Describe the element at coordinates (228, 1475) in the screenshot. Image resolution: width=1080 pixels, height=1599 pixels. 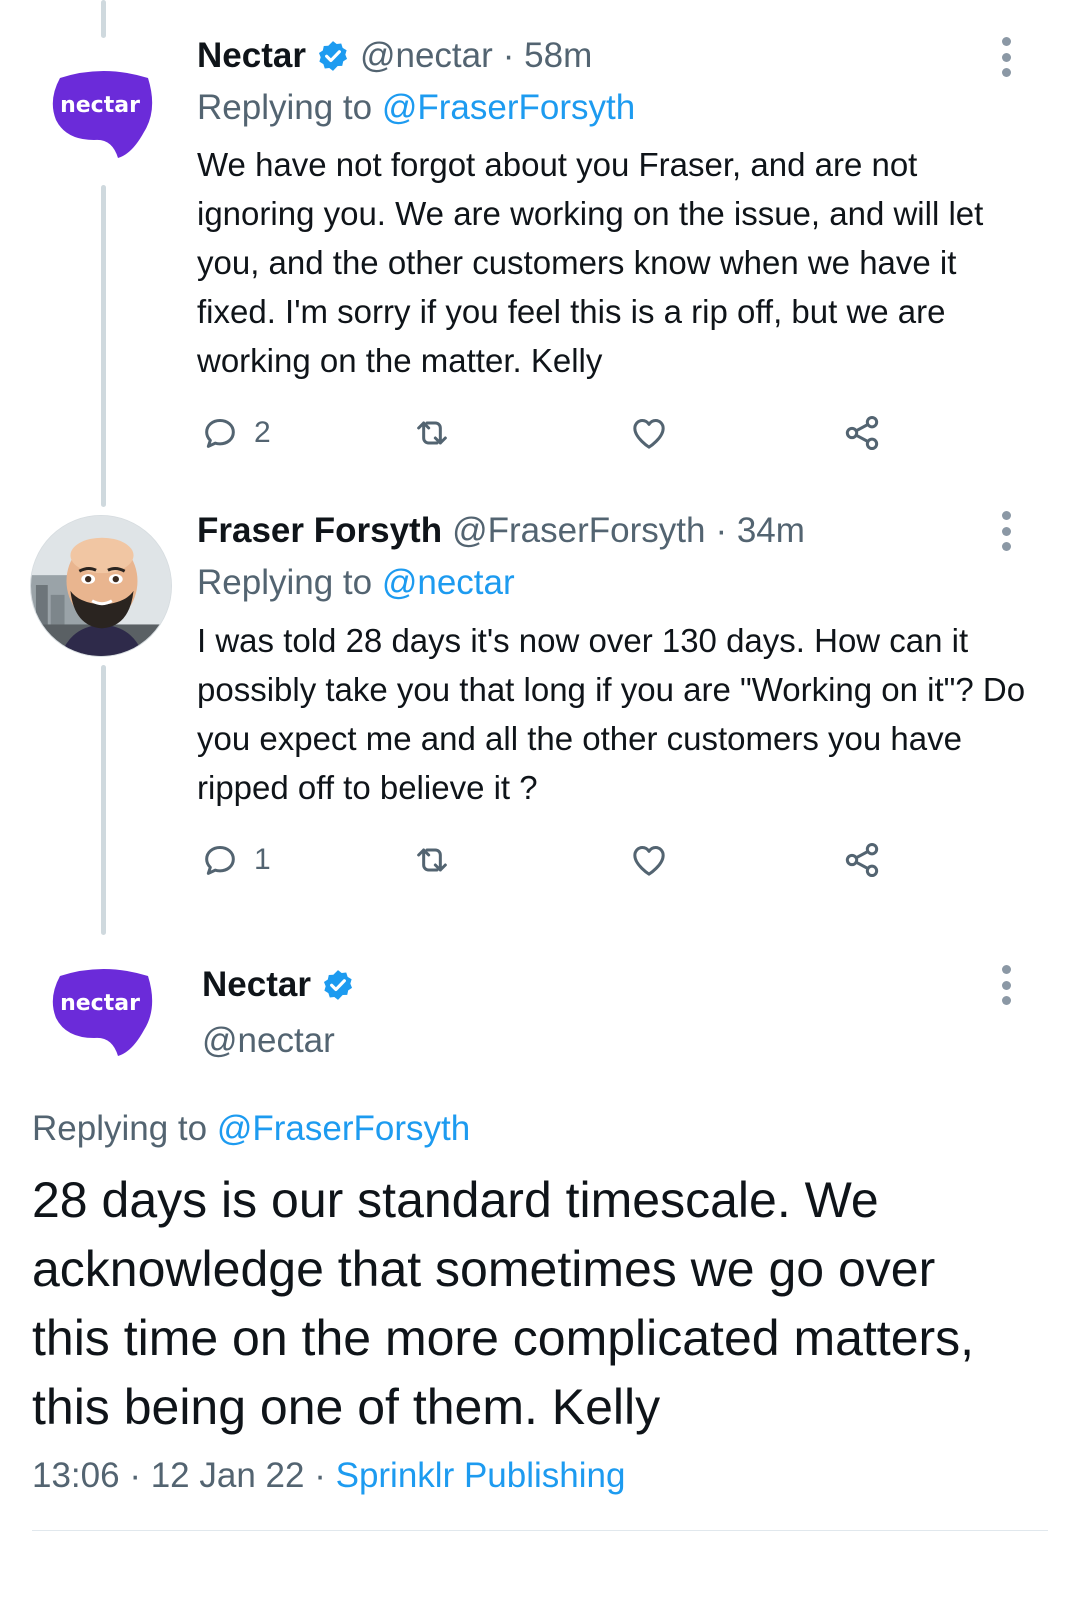
I see `tweet-date: 12 Jan 22` at that location.